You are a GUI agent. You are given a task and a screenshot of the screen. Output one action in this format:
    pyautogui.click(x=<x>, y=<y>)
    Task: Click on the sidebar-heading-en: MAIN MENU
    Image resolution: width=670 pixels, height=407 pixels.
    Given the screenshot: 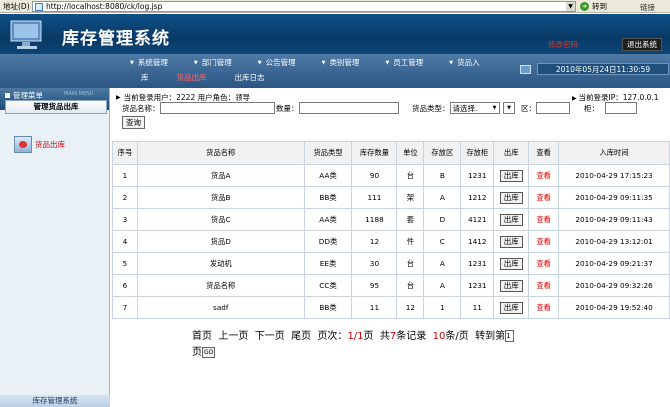 What is the action you would take?
    pyautogui.click(x=79, y=94)
    